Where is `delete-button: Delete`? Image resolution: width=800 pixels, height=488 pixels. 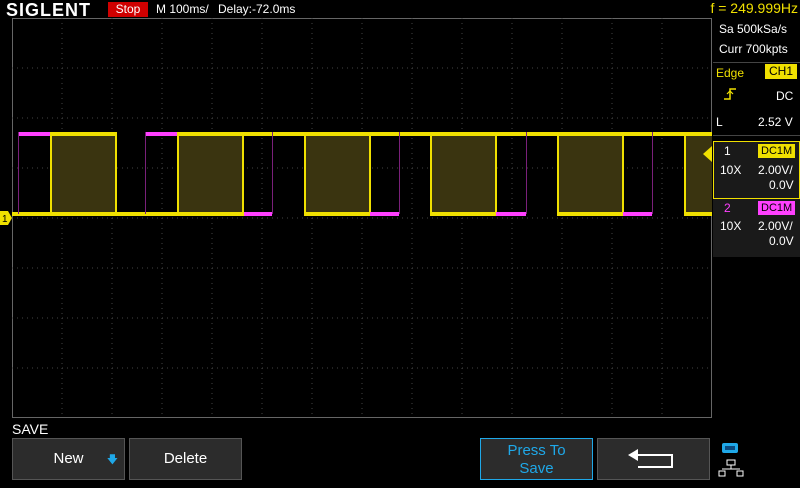 delete-button: Delete is located at coordinates (185, 459).